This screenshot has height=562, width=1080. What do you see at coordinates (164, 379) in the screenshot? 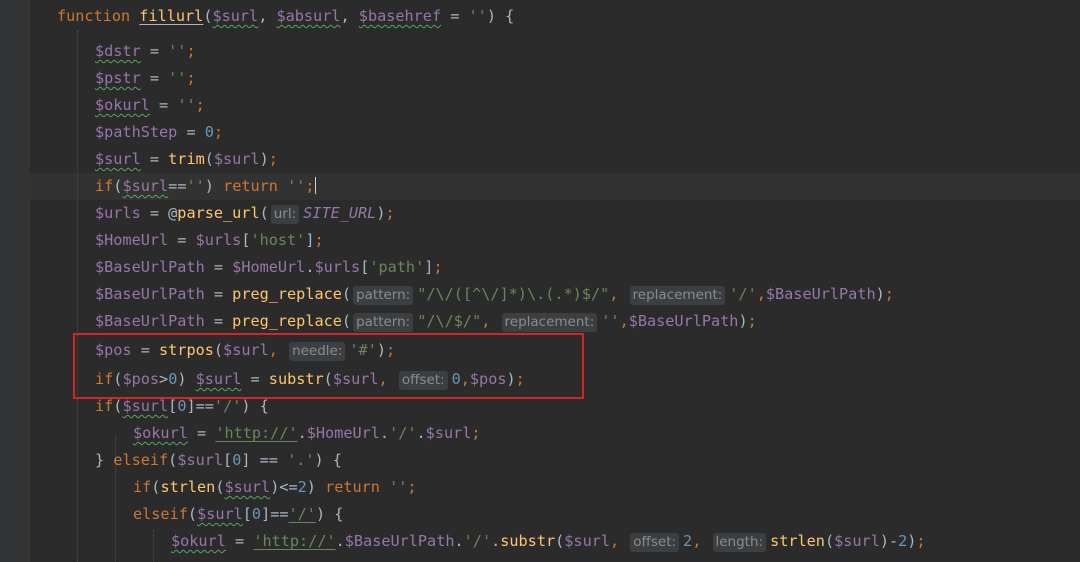
I see `code-token: >` at bounding box center [164, 379].